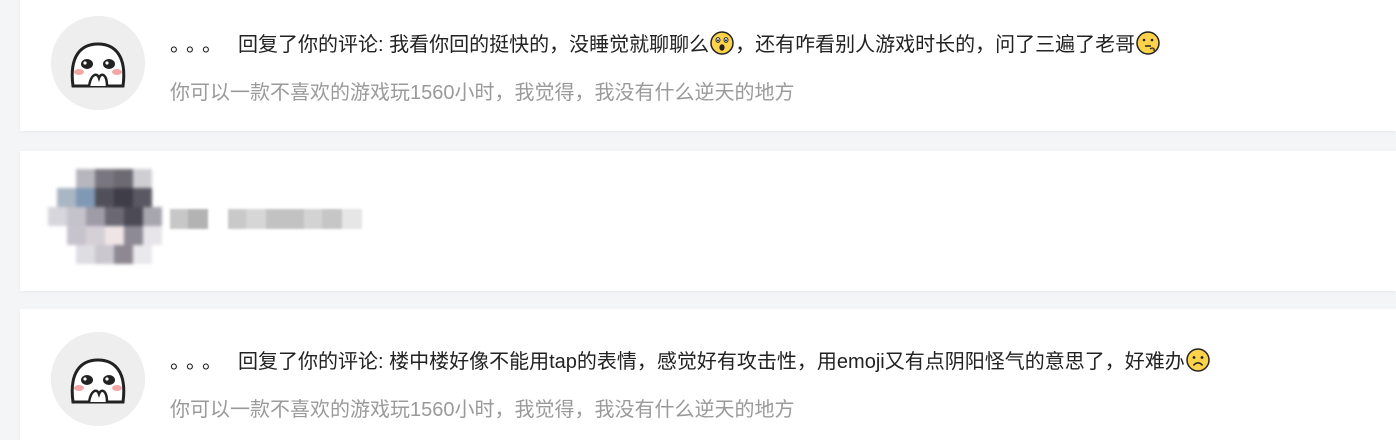 The width and height of the screenshot is (1396, 440). What do you see at coordinates (1197, 359) in the screenshot?
I see `frowning-face-icon` at bounding box center [1197, 359].